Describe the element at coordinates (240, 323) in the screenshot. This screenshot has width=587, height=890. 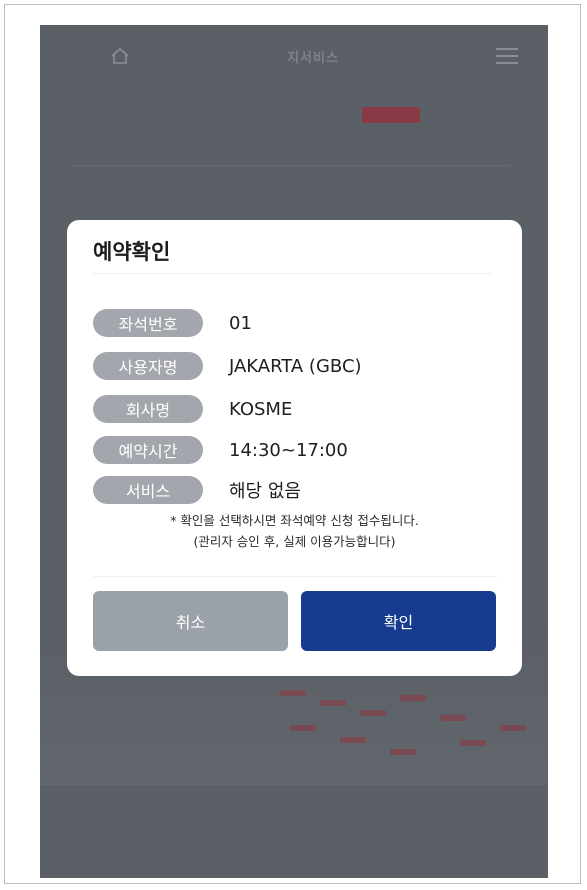
I see `seat-number-value: 01` at that location.